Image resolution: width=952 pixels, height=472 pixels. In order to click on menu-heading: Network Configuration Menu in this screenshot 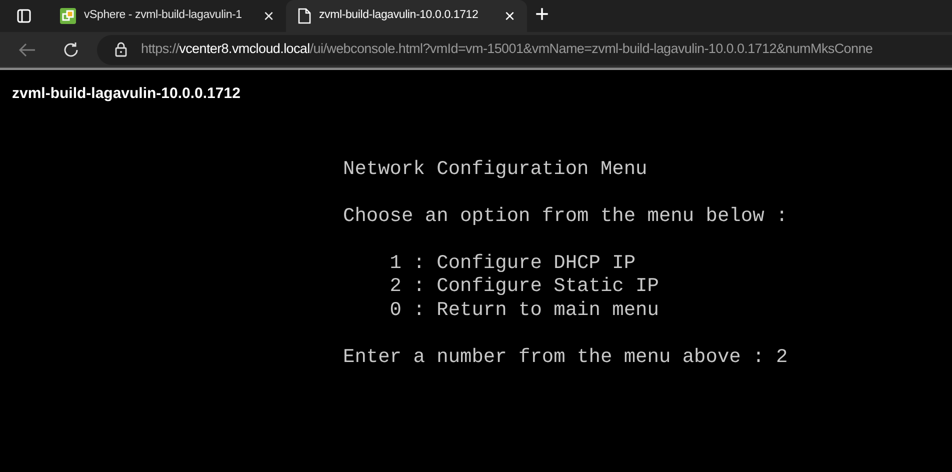, I will do `click(495, 169)`.